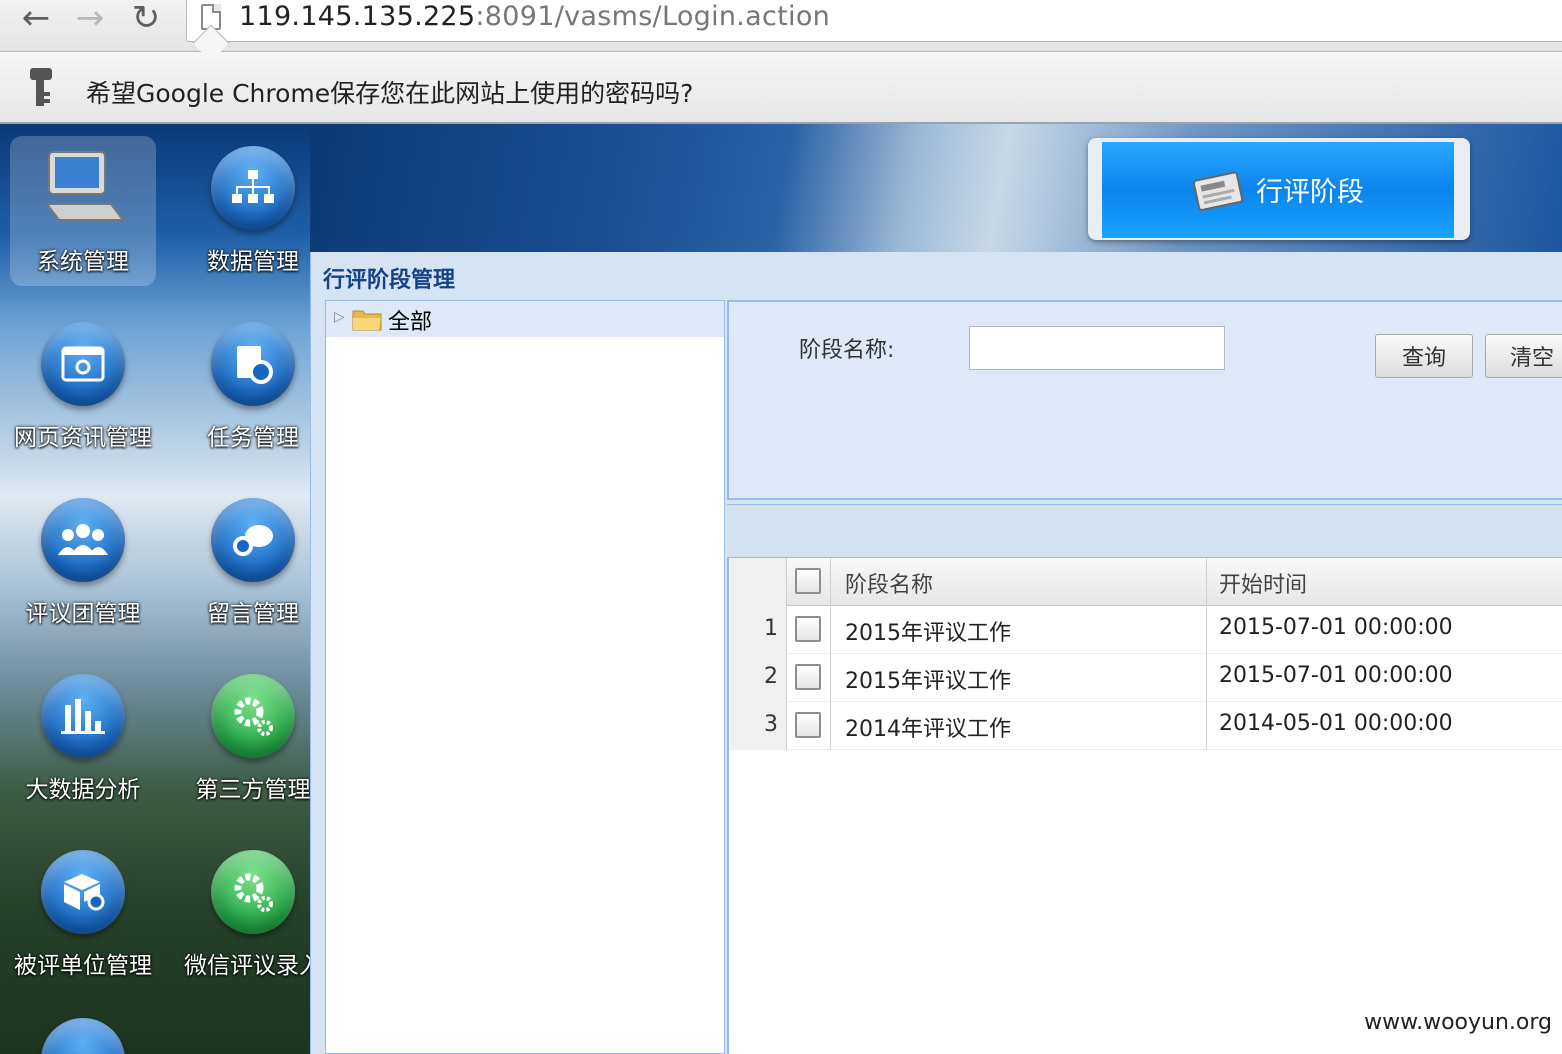  What do you see at coordinates (1310, 192) in the screenshot?
I see `banner-title: 行评阶段` at bounding box center [1310, 192].